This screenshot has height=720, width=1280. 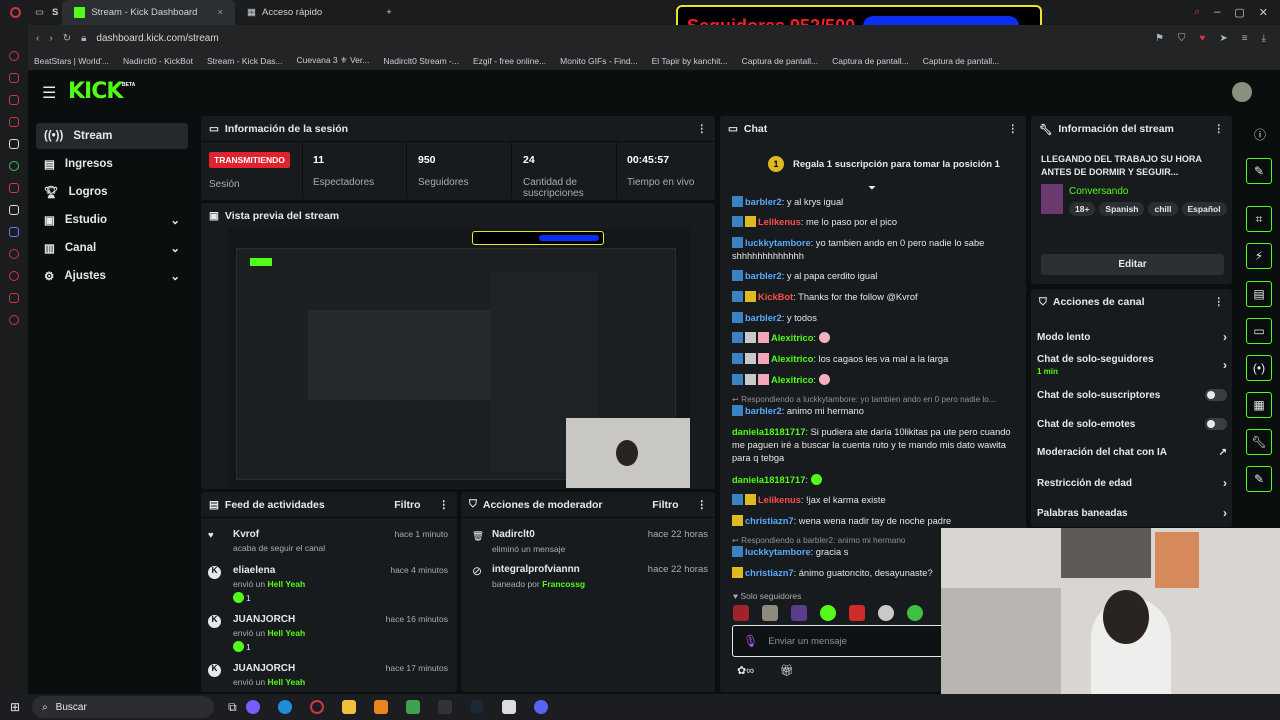 I want to click on edit-button: Editar, so click(x=1132, y=264).